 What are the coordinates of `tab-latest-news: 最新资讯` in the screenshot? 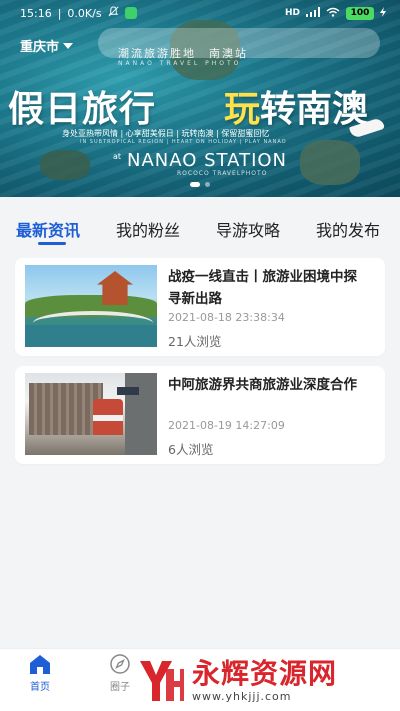 It's located at (48, 229).